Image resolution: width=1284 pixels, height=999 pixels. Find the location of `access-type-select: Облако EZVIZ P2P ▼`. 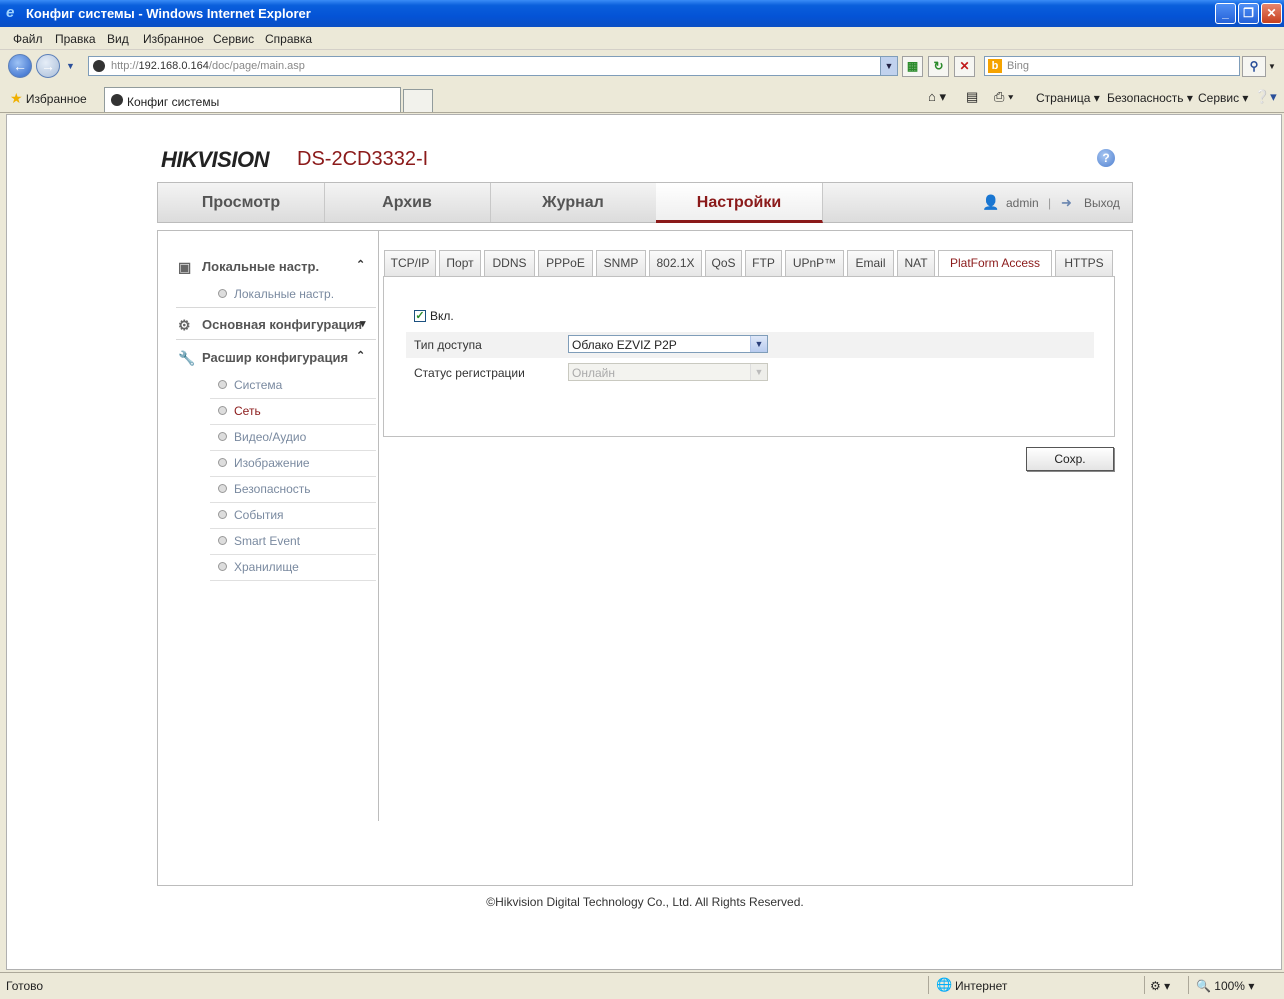

access-type-select: Облако EZVIZ P2P ▼ is located at coordinates (668, 344).